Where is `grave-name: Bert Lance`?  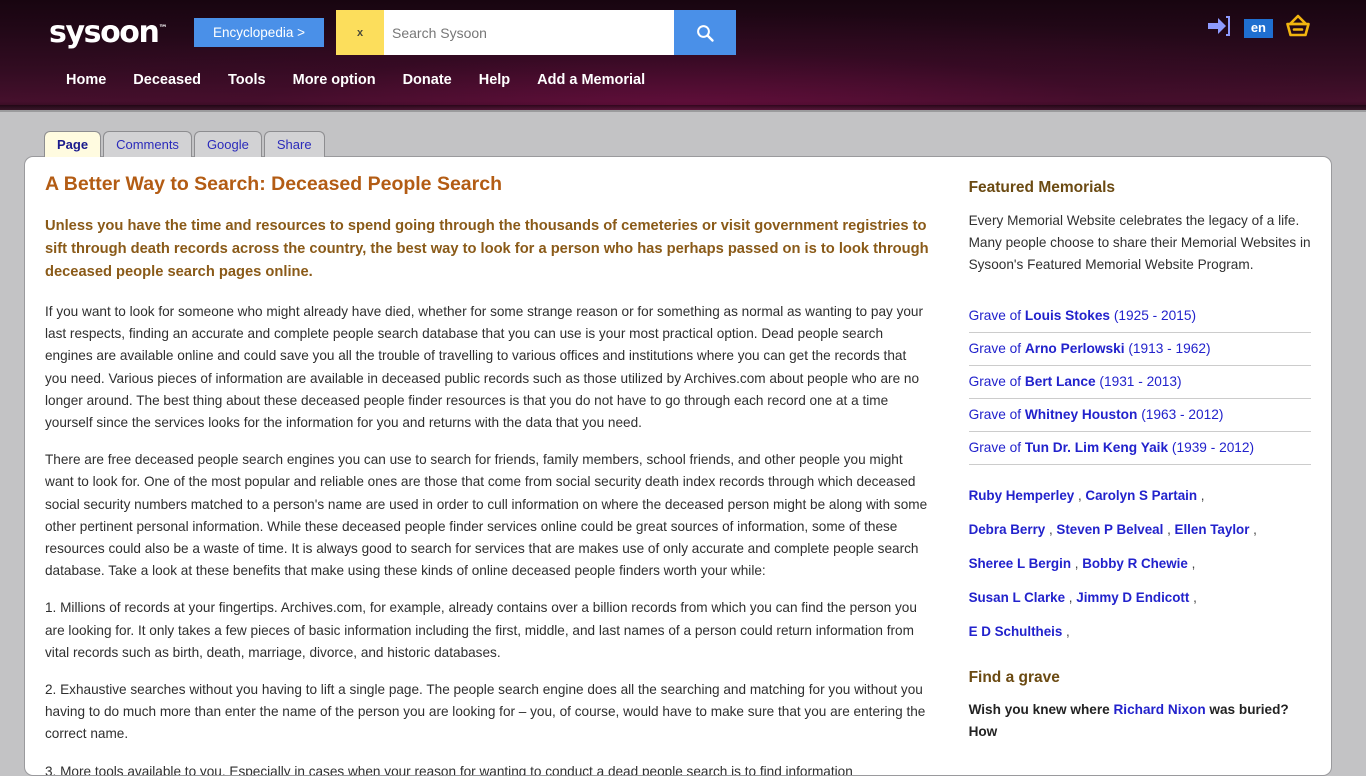
grave-name: Bert Lance is located at coordinates (1060, 381).